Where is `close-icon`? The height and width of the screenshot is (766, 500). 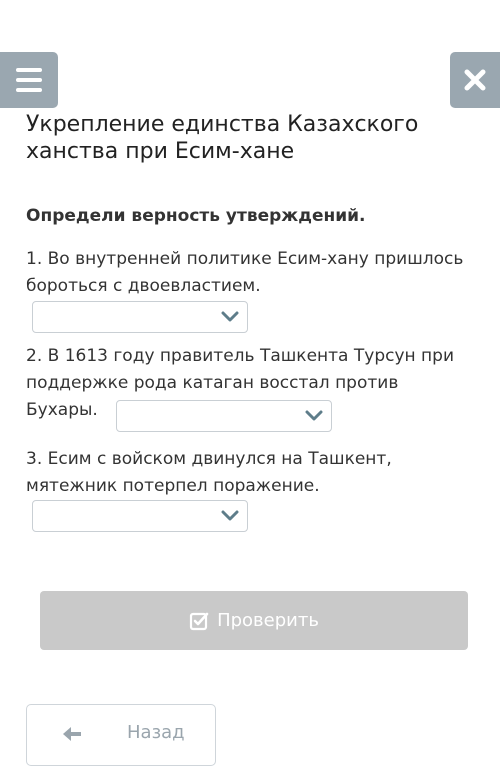 close-icon is located at coordinates (475, 80).